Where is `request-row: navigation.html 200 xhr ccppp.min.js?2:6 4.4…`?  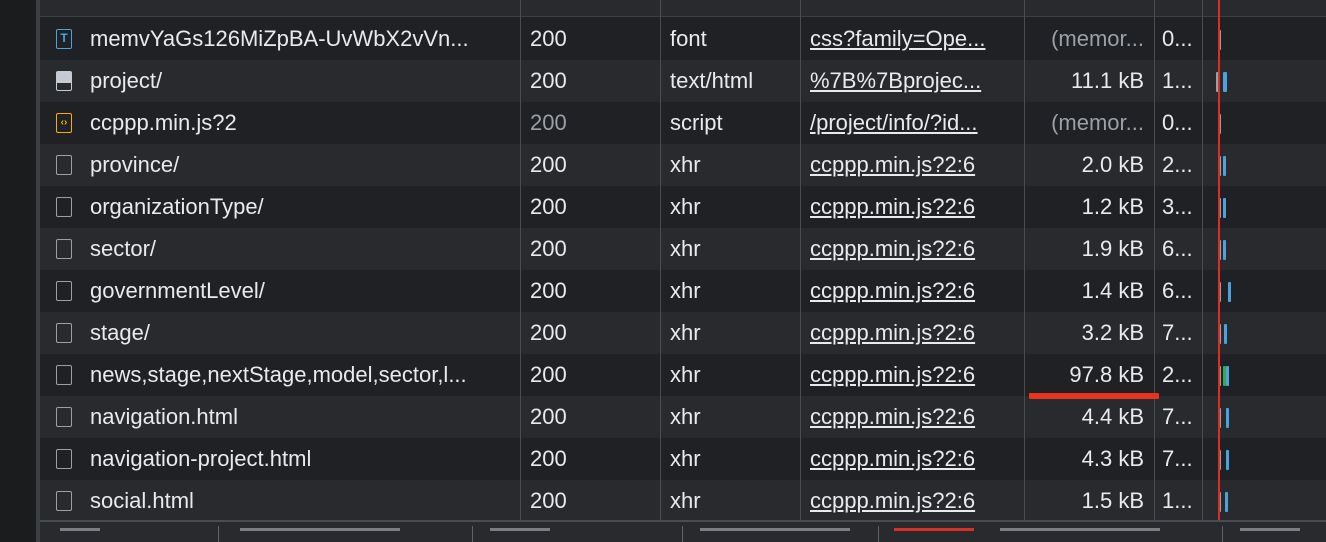 request-row: navigation.html 200 xhr ccppp.min.js?2:6 4.4… is located at coordinates (683, 417).